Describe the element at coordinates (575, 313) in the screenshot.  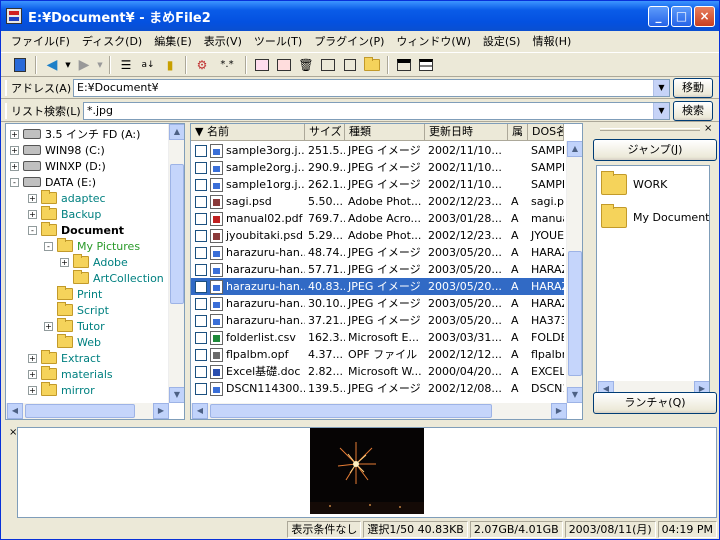
I see `list-vscroll-thumb` at that location.